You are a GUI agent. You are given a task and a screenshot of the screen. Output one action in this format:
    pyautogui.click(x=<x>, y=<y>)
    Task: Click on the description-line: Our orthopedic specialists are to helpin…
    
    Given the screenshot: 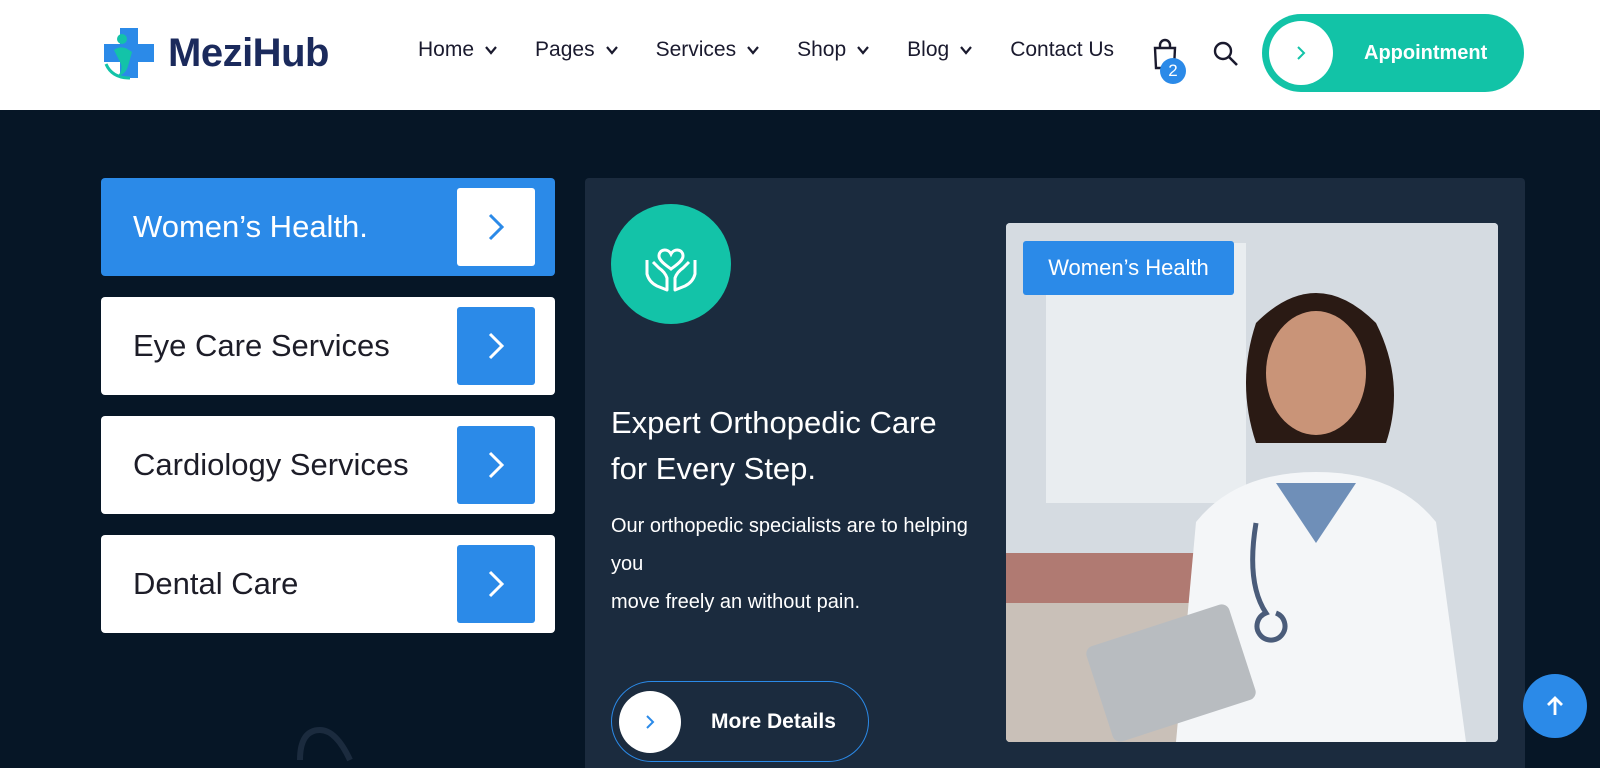 What is the action you would take?
    pyautogui.click(x=789, y=526)
    